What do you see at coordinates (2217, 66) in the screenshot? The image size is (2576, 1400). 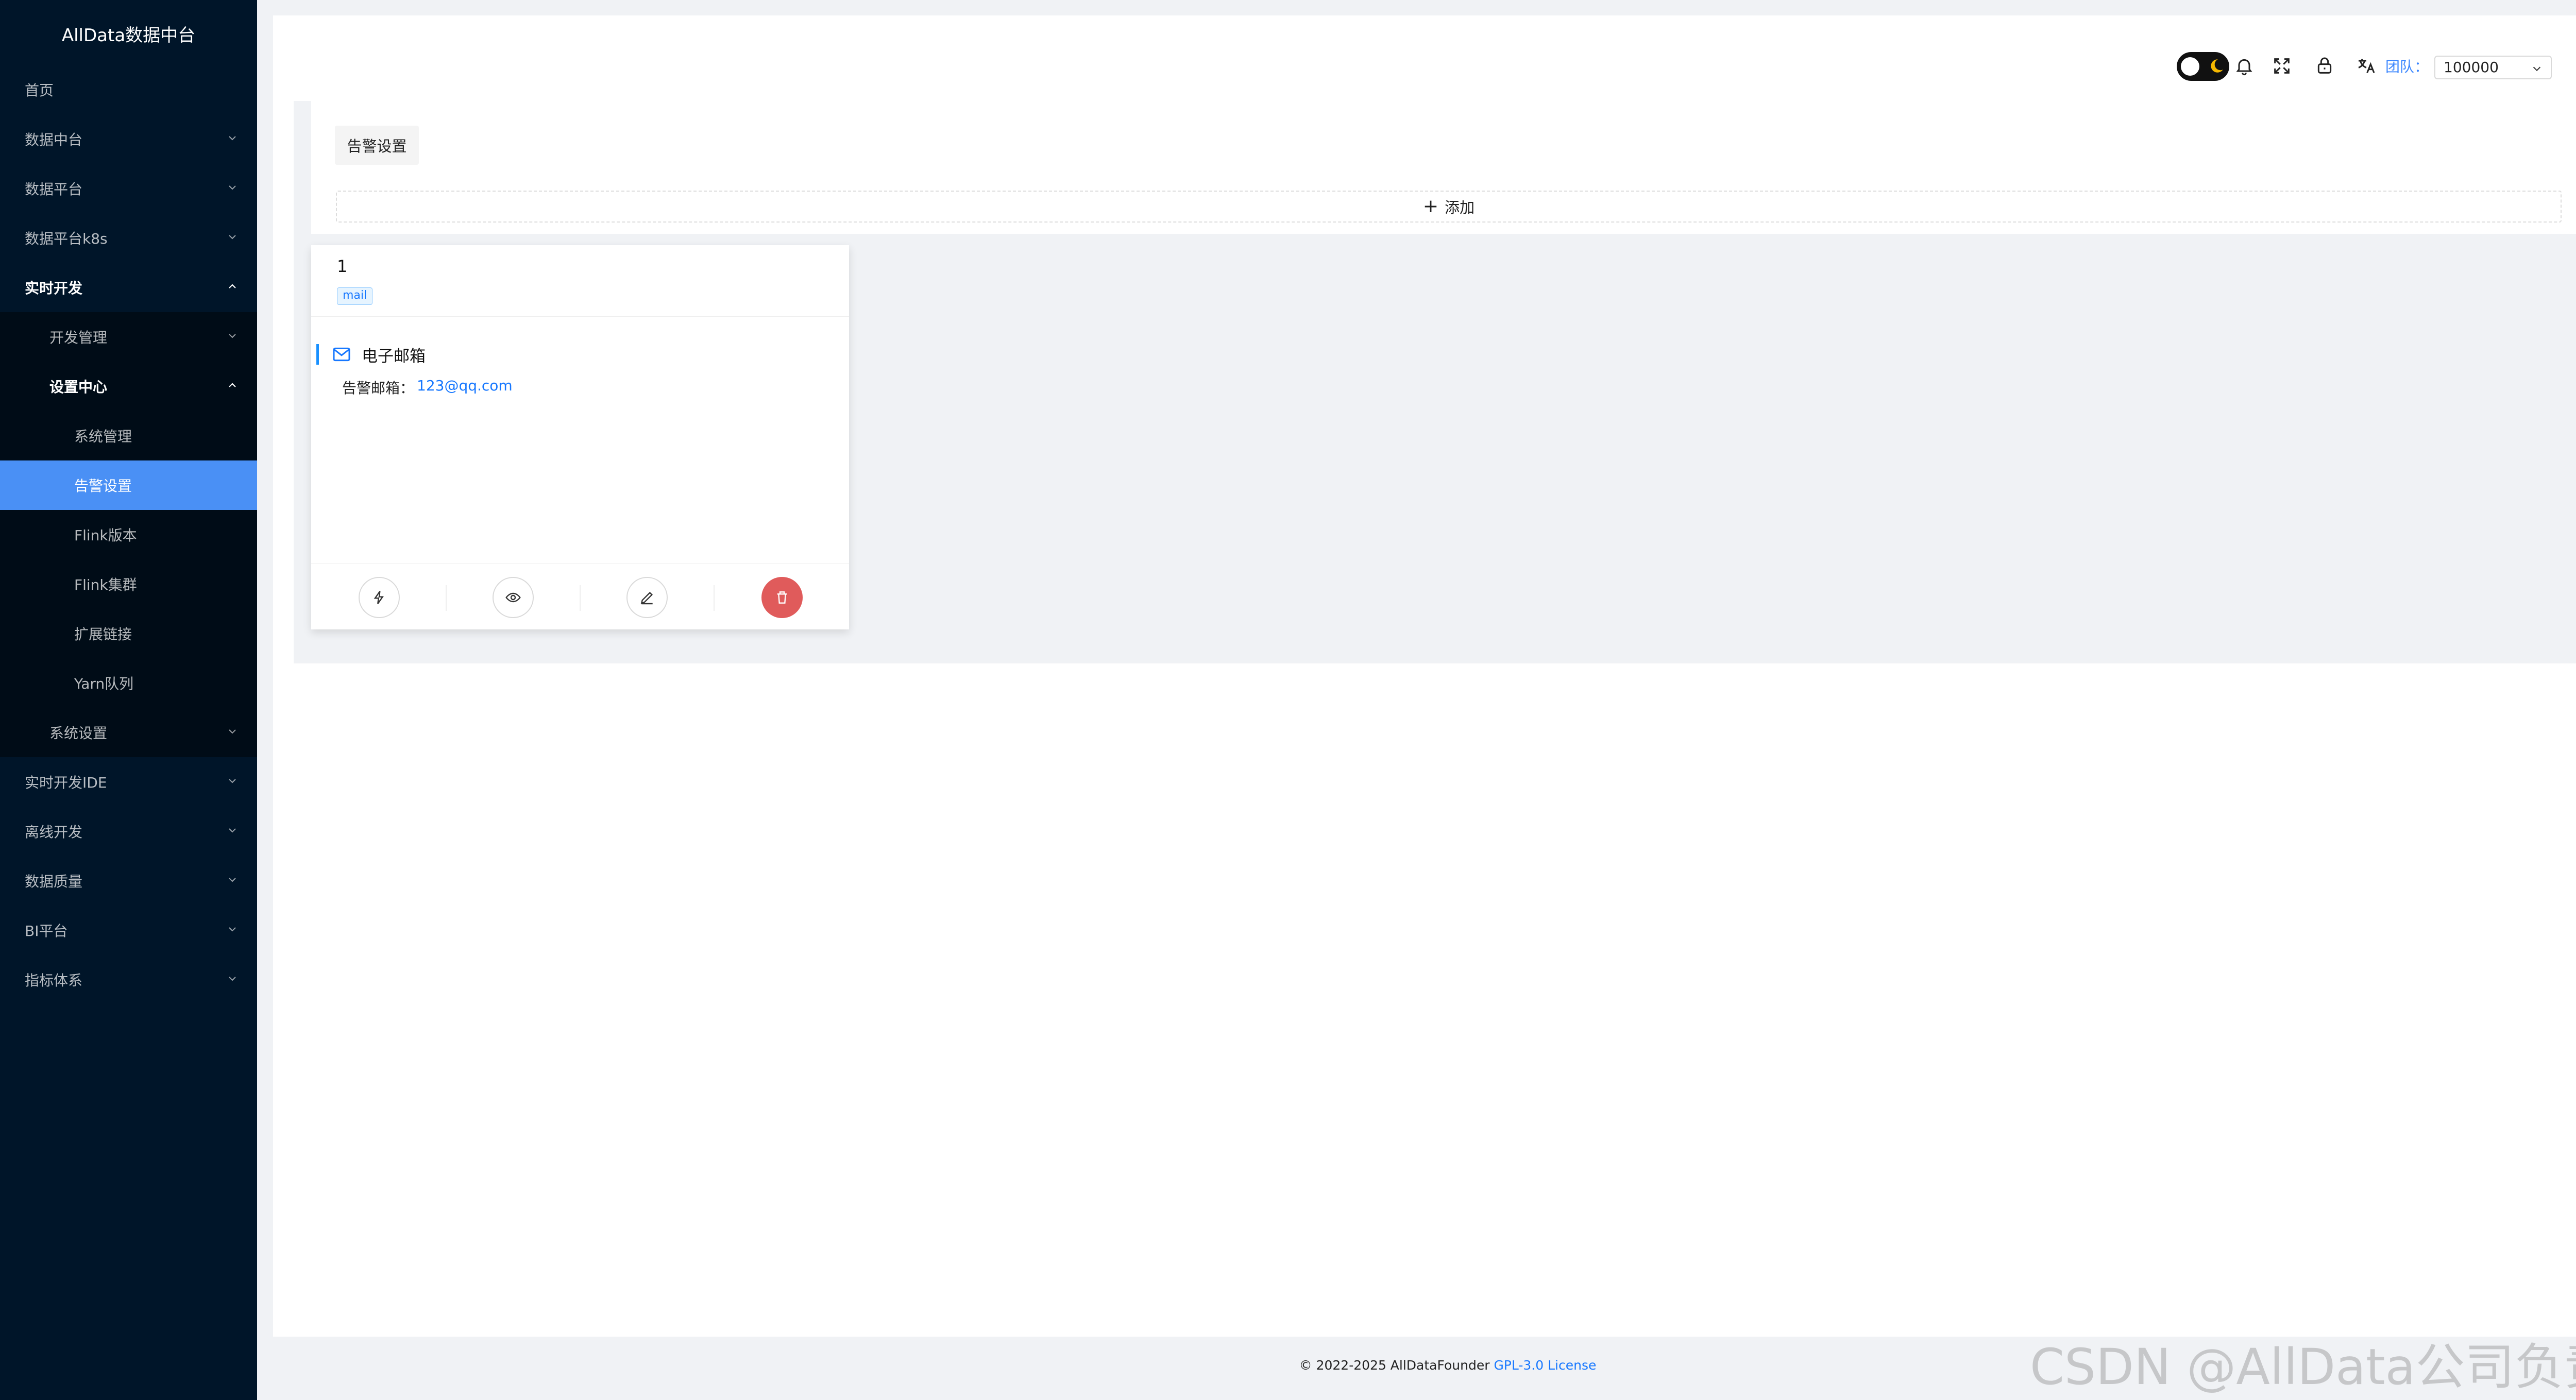 I see `moon-icon` at bounding box center [2217, 66].